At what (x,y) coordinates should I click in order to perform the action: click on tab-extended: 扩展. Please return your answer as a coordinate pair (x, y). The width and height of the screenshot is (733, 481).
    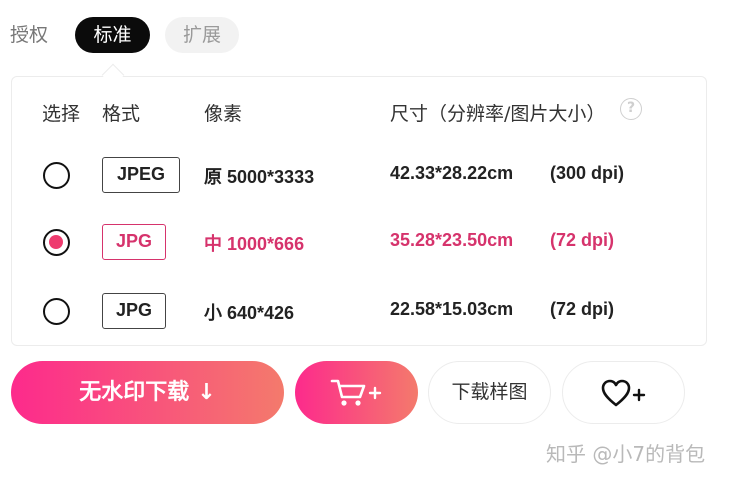
    Looking at the image, I should click on (202, 35).